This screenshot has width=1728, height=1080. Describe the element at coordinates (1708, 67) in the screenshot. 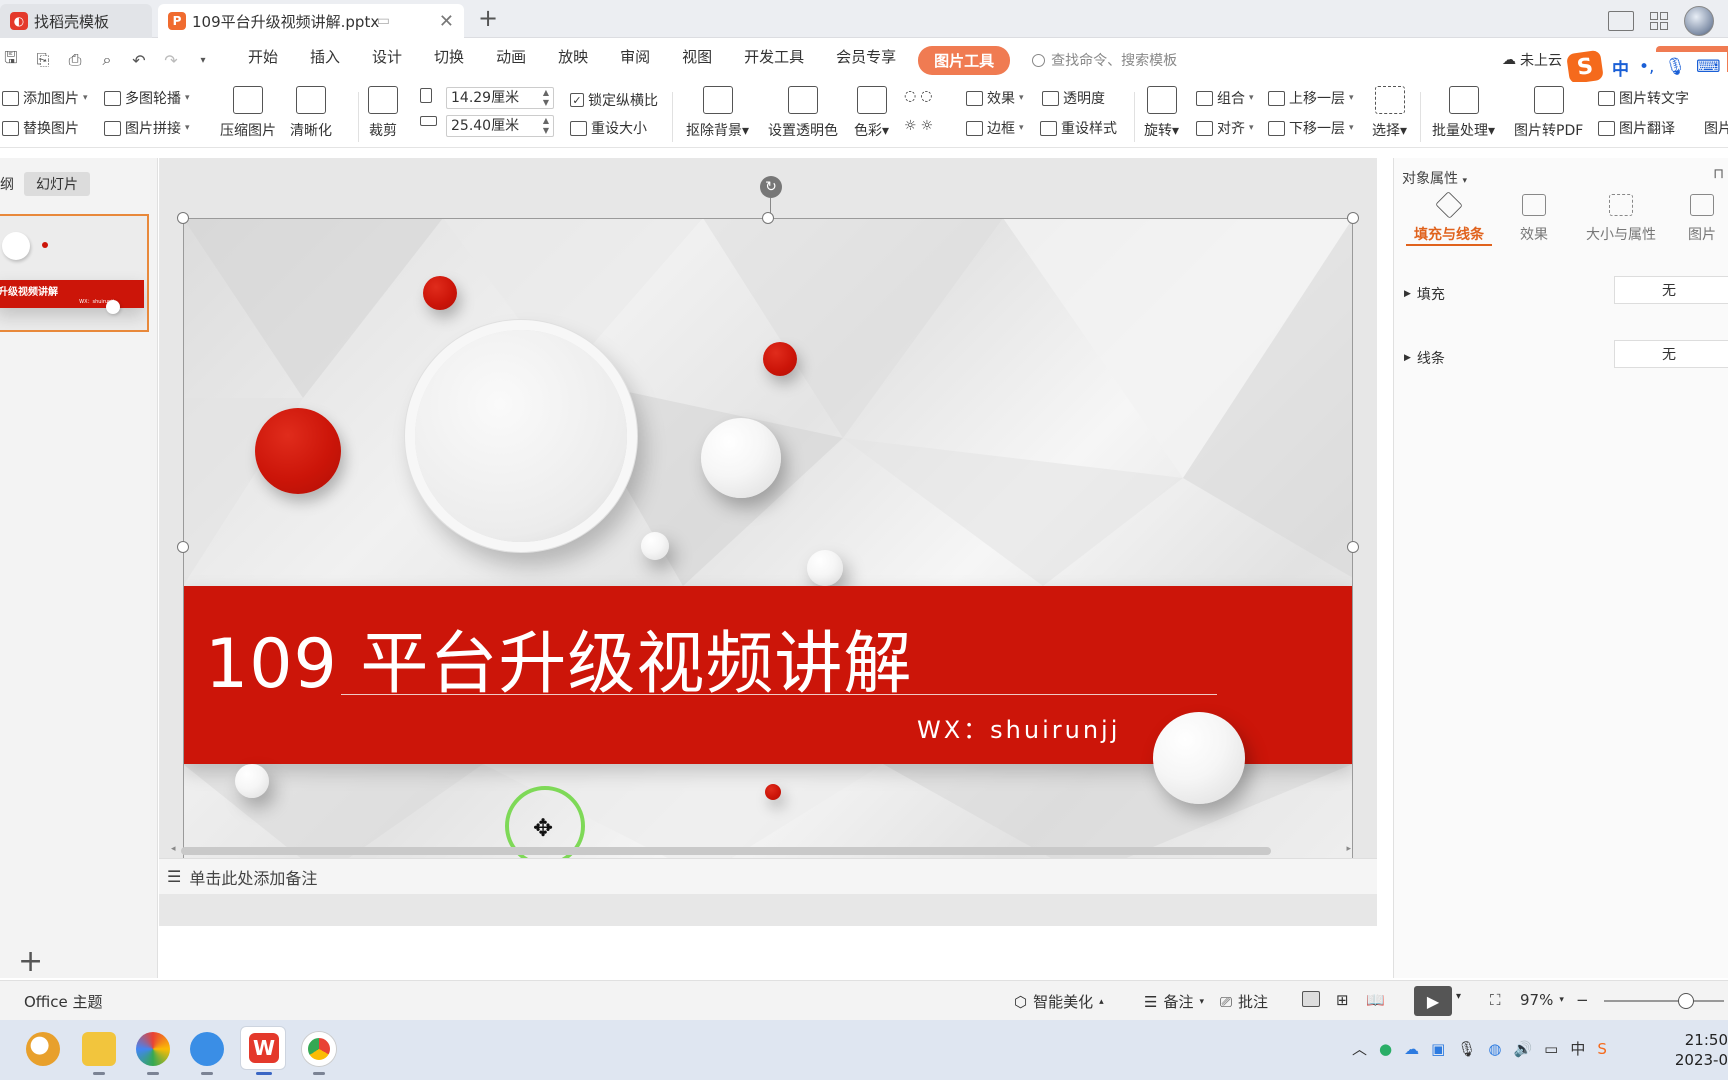

I see `ime-keyboard-icon: ⌨` at that location.